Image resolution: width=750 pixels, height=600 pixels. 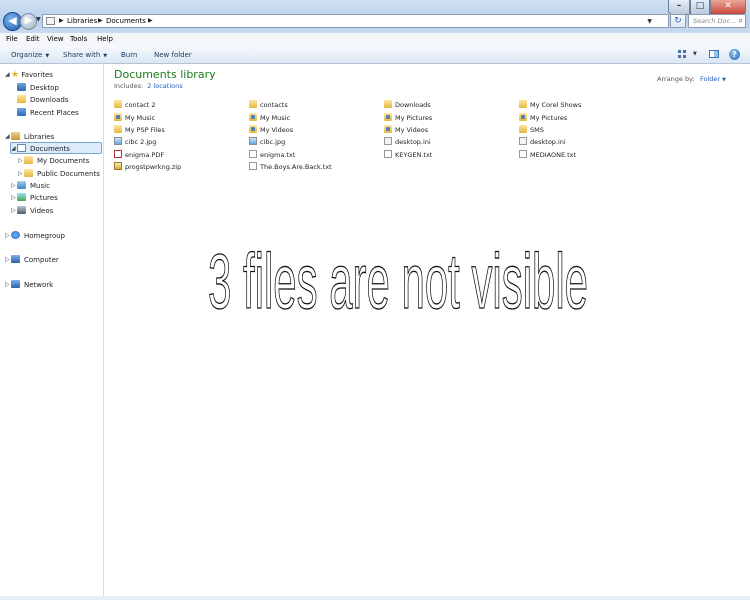 I want to click on help-icon: ?, so click(x=734, y=54).